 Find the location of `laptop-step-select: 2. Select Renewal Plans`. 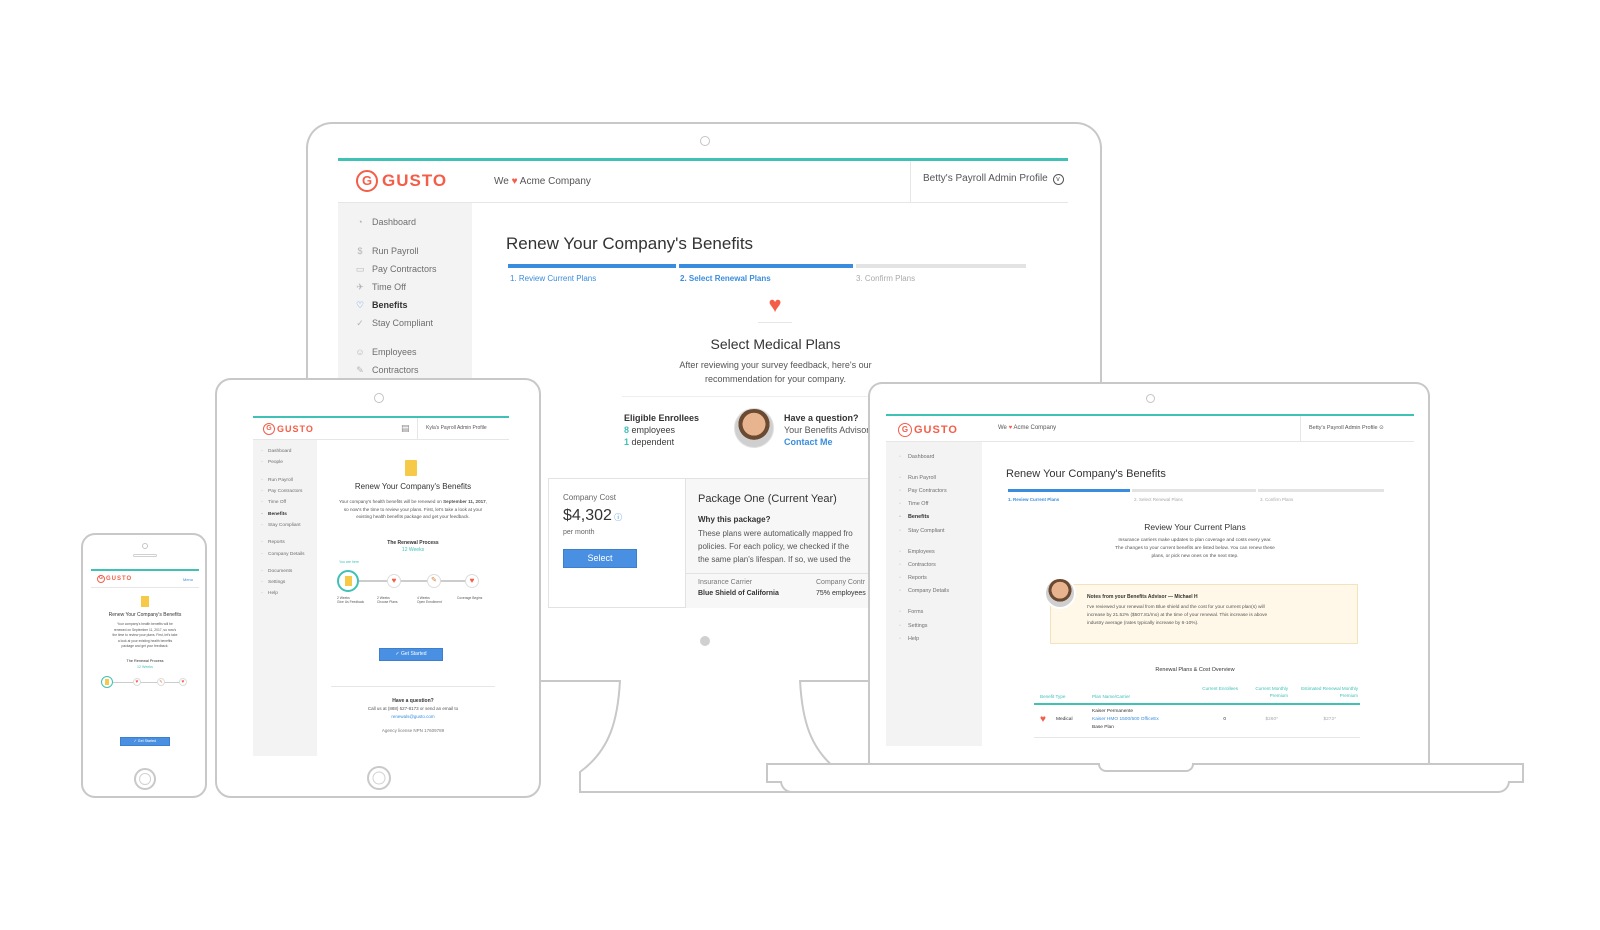

laptop-step-select: 2. Select Renewal Plans is located at coordinates (1158, 499).